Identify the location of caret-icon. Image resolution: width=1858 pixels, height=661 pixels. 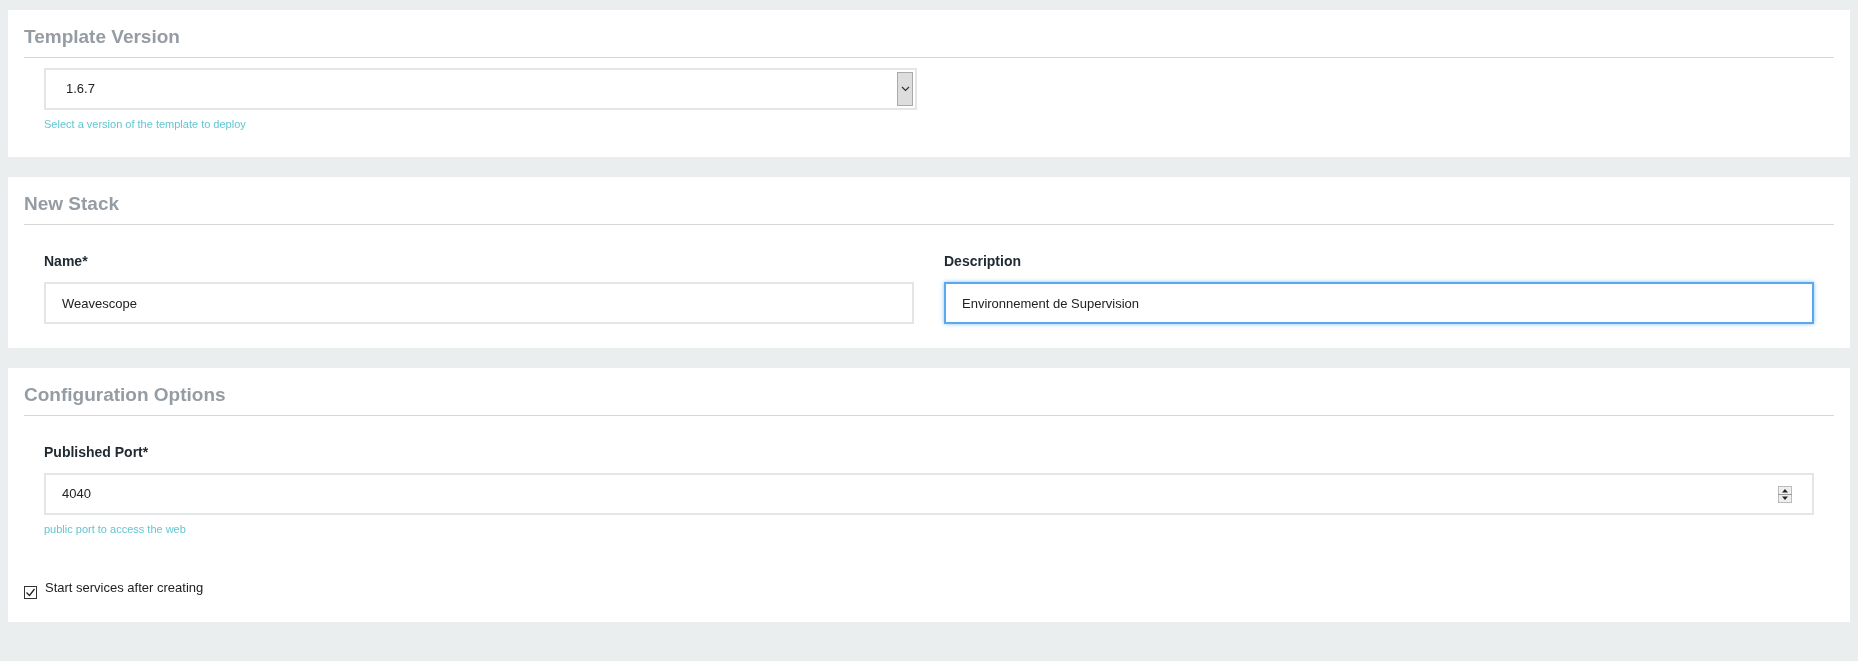
(905, 88).